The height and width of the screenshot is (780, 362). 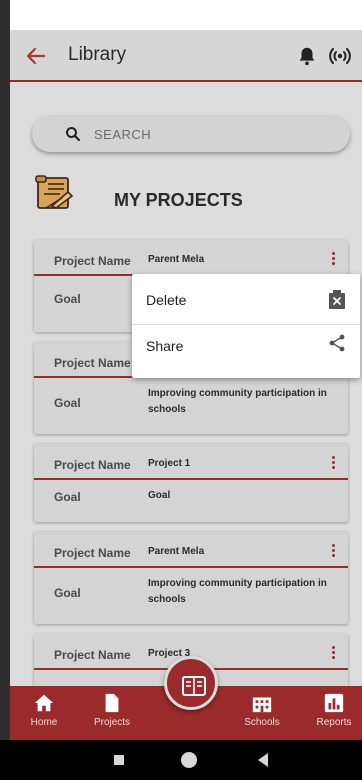 I want to click on share-icon, so click(x=337, y=343).